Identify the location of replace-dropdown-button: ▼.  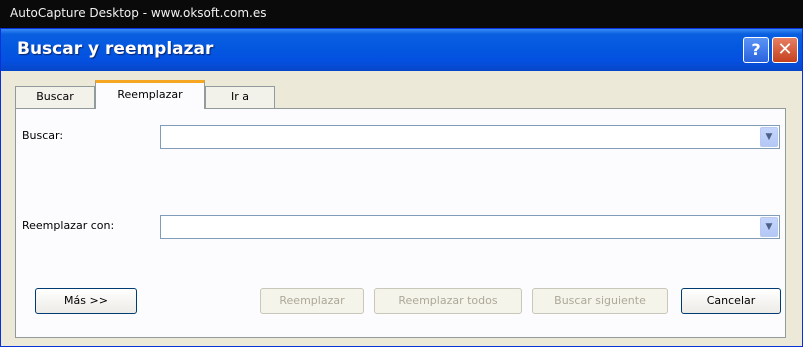
(769, 227).